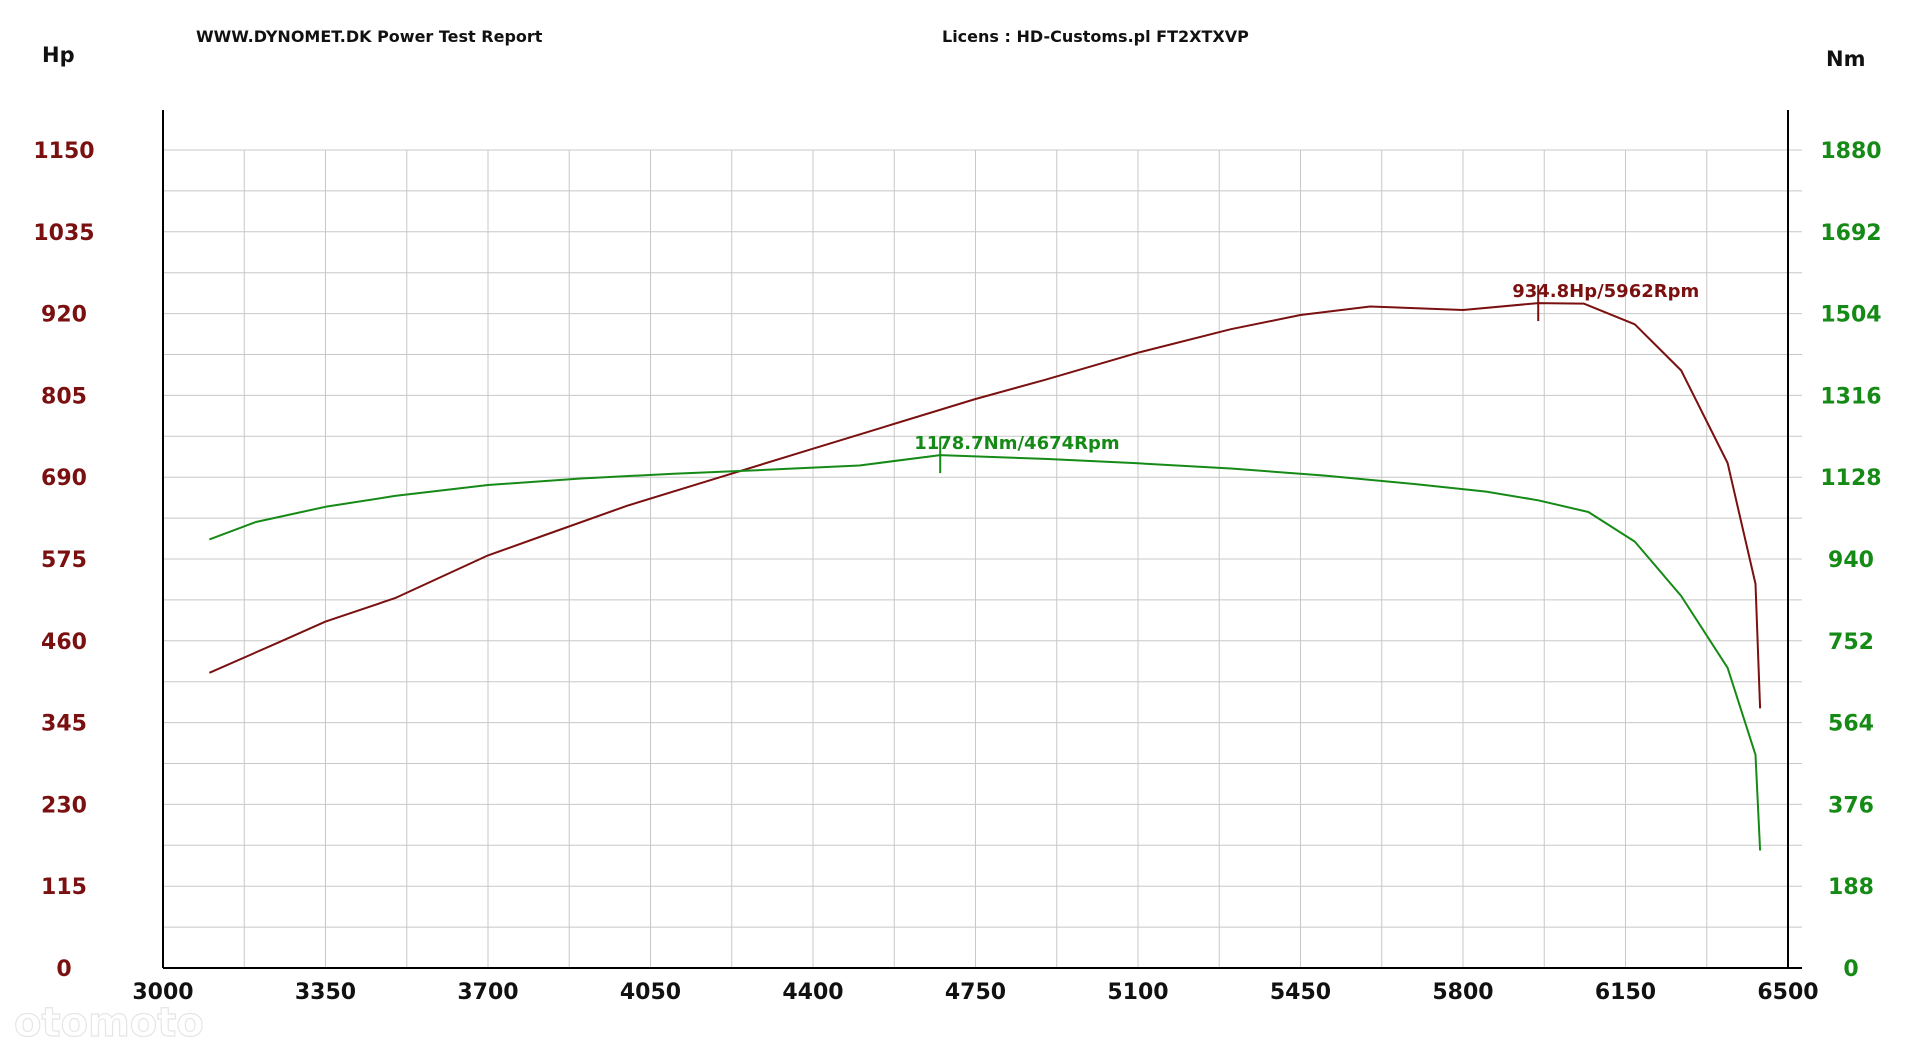 This screenshot has width=1918, height=1040. What do you see at coordinates (325, 992) in the screenshot?
I see `x-tick-label: 3350` at bounding box center [325, 992].